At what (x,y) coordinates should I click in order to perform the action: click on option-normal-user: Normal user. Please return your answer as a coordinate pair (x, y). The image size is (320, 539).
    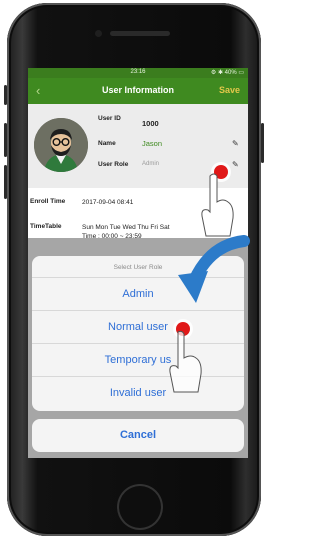
    Looking at the image, I should click on (138, 327).